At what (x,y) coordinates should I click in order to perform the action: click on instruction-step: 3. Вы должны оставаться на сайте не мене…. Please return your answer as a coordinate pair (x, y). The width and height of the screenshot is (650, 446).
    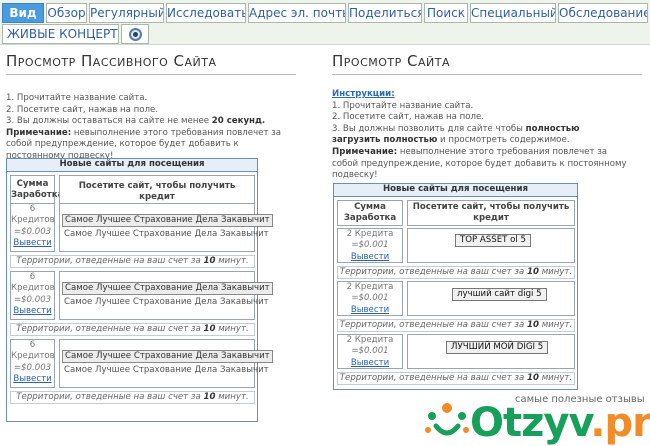
    Looking at the image, I should click on (136, 121).